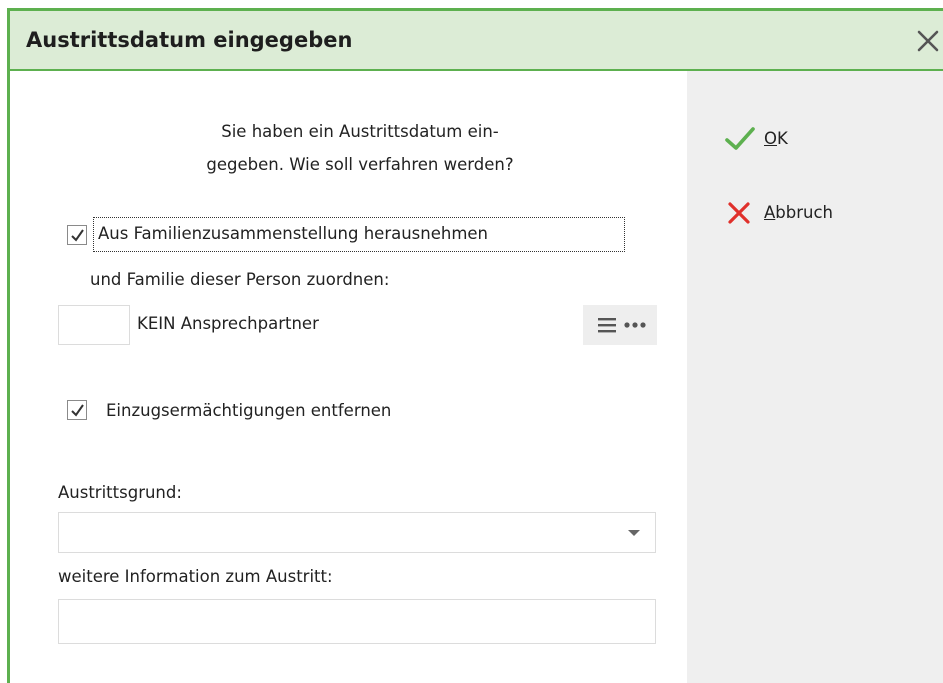  I want to click on cancel-label-rest: bbruch, so click(804, 212).